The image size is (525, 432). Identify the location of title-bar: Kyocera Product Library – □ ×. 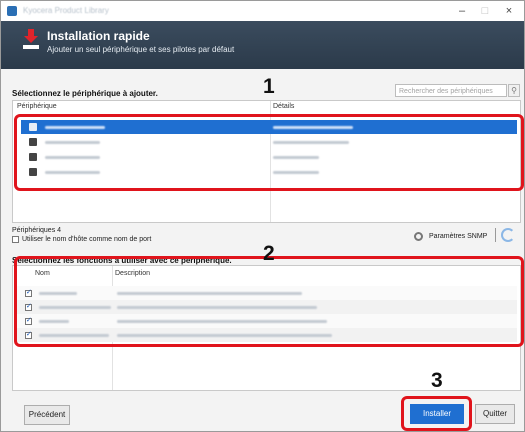
(262, 11).